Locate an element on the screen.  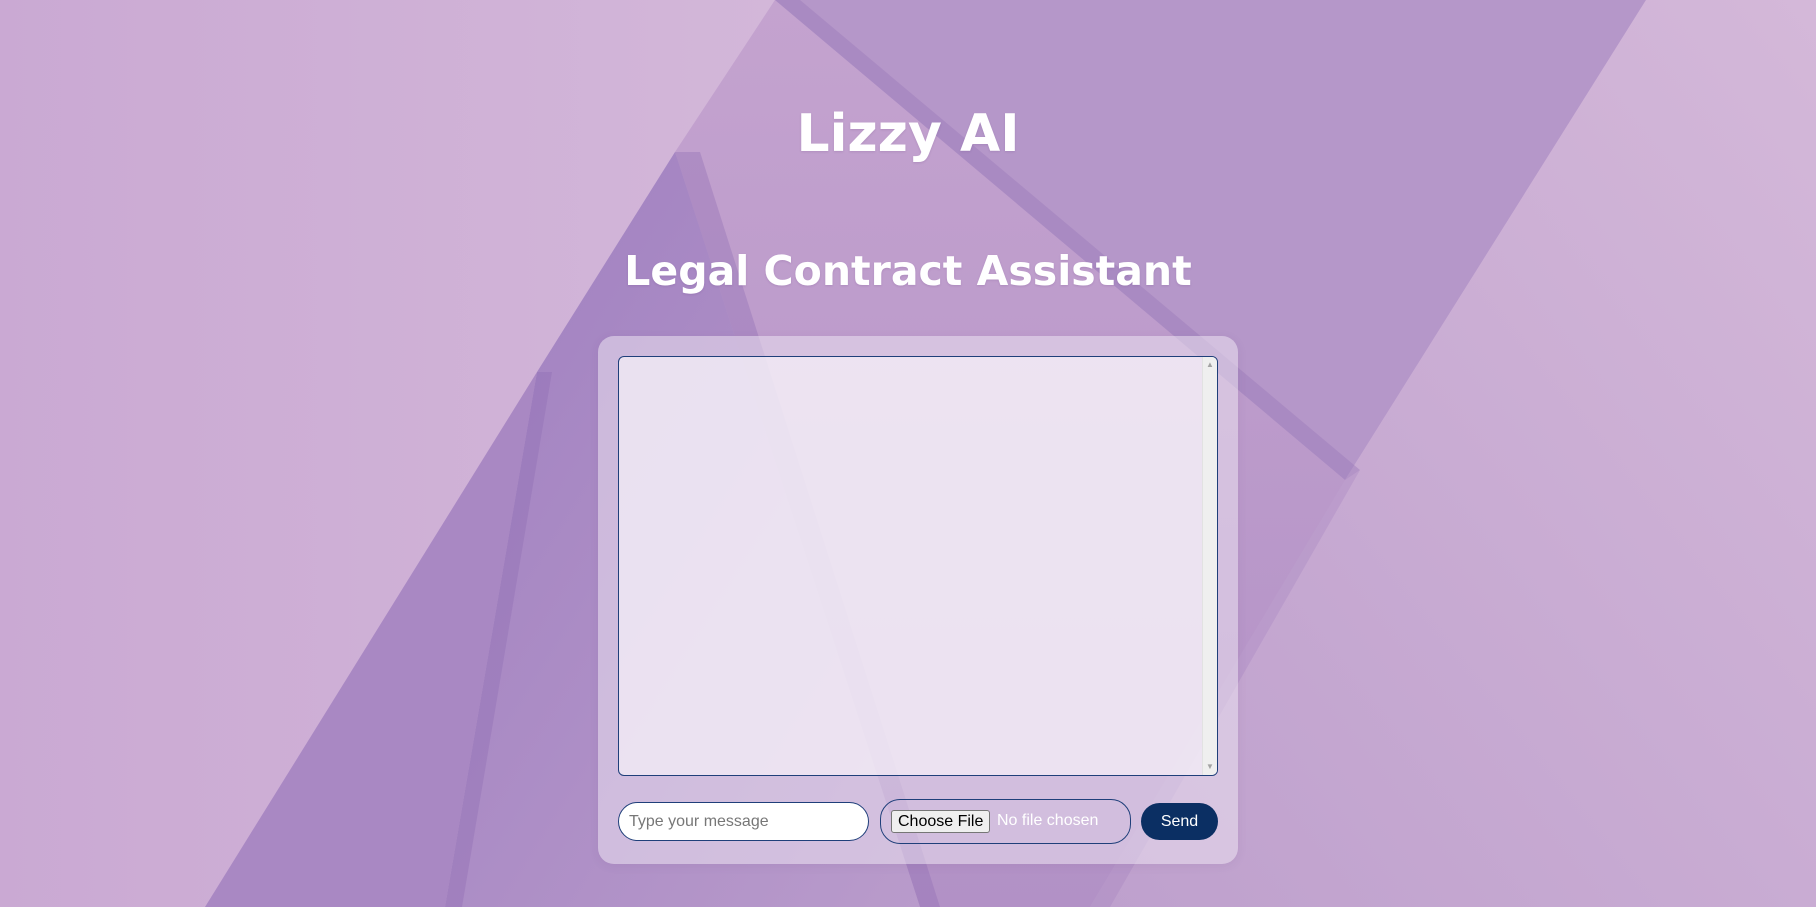
chat-scrollbar: ▲ ▼ is located at coordinates (1209, 566).